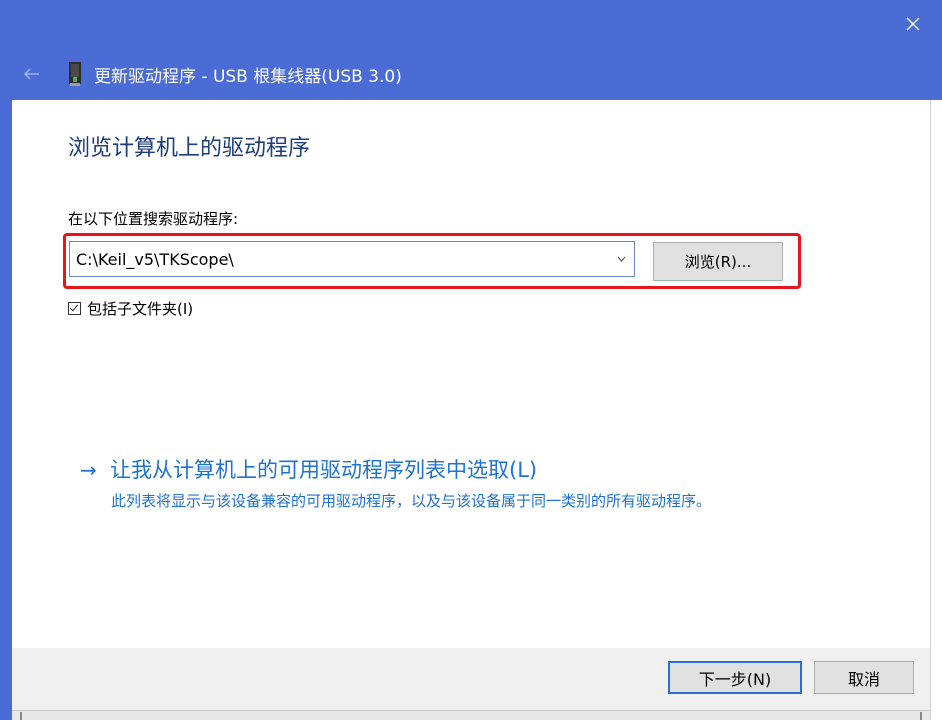 Image resolution: width=942 pixels, height=720 pixels. I want to click on include-subfolders-label: 包括子文件夹(I), so click(140, 309).